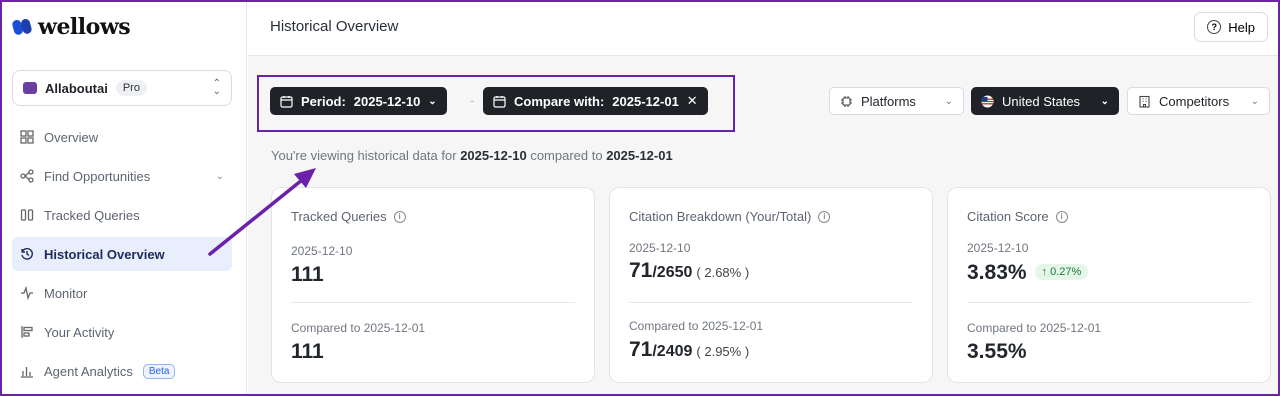 The height and width of the screenshot is (396, 1280). I want to click on quote-icon, so click(27, 215).